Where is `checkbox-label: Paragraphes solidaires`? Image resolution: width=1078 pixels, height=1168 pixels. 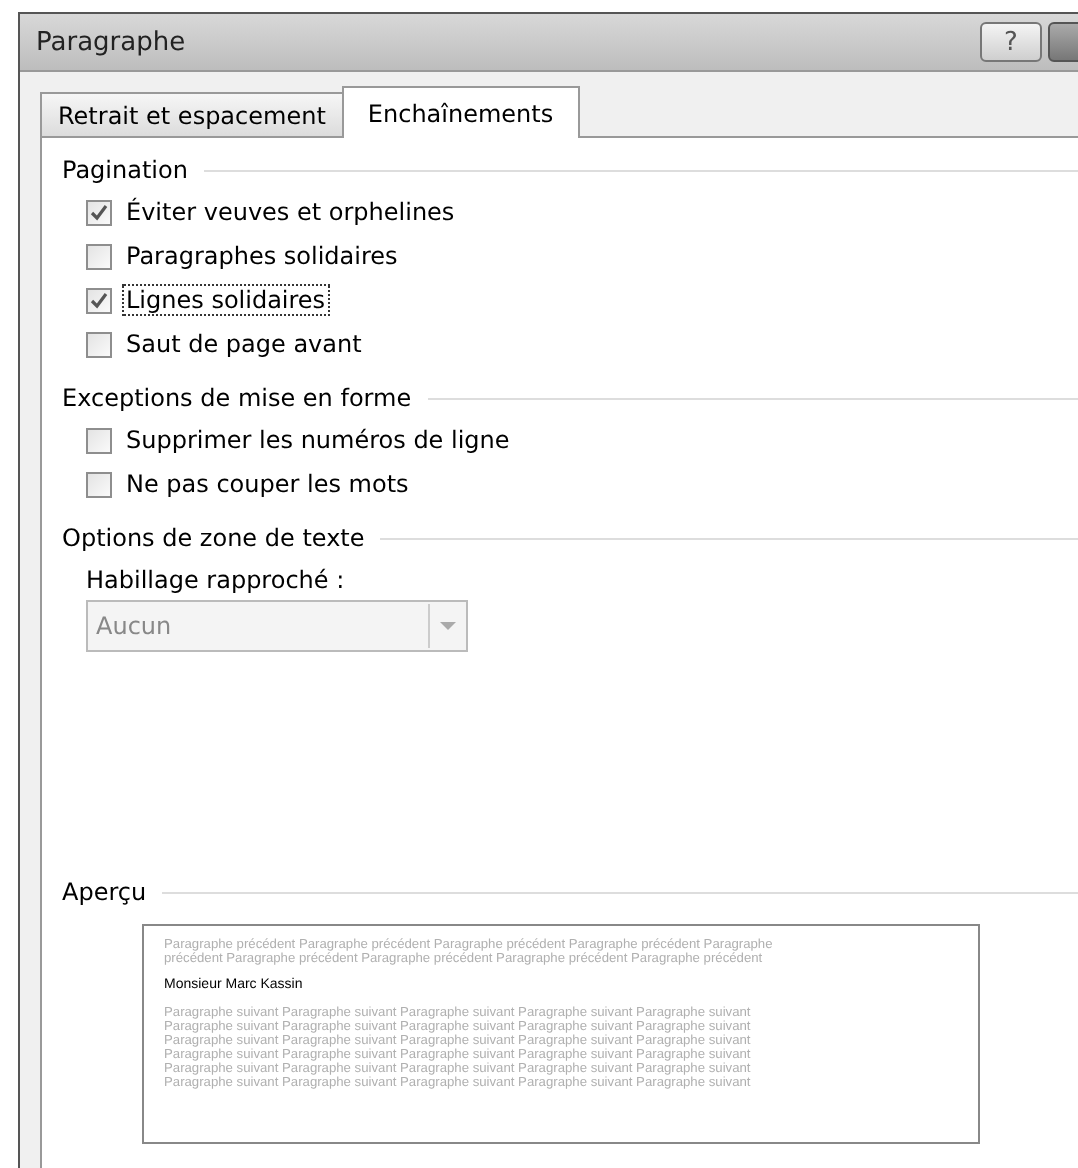 checkbox-label: Paragraphes solidaires is located at coordinates (262, 256).